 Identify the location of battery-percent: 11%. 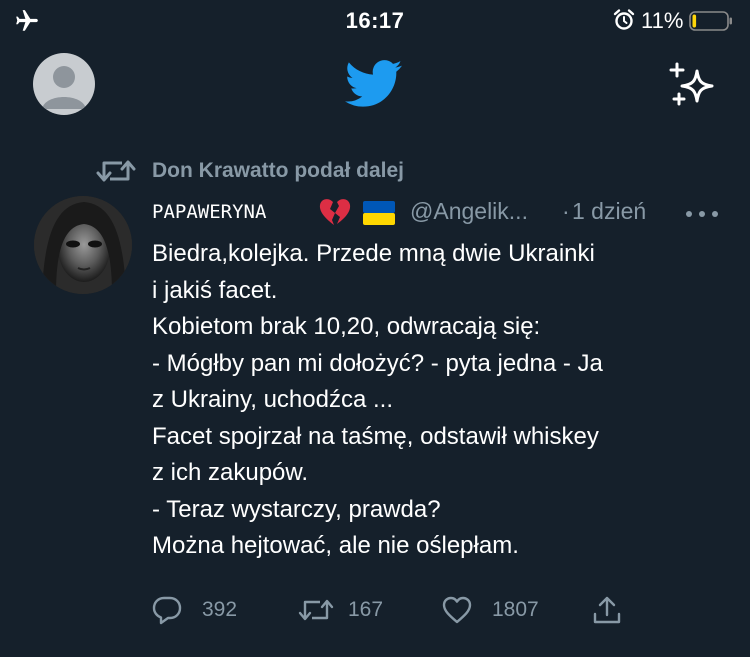
(662, 20).